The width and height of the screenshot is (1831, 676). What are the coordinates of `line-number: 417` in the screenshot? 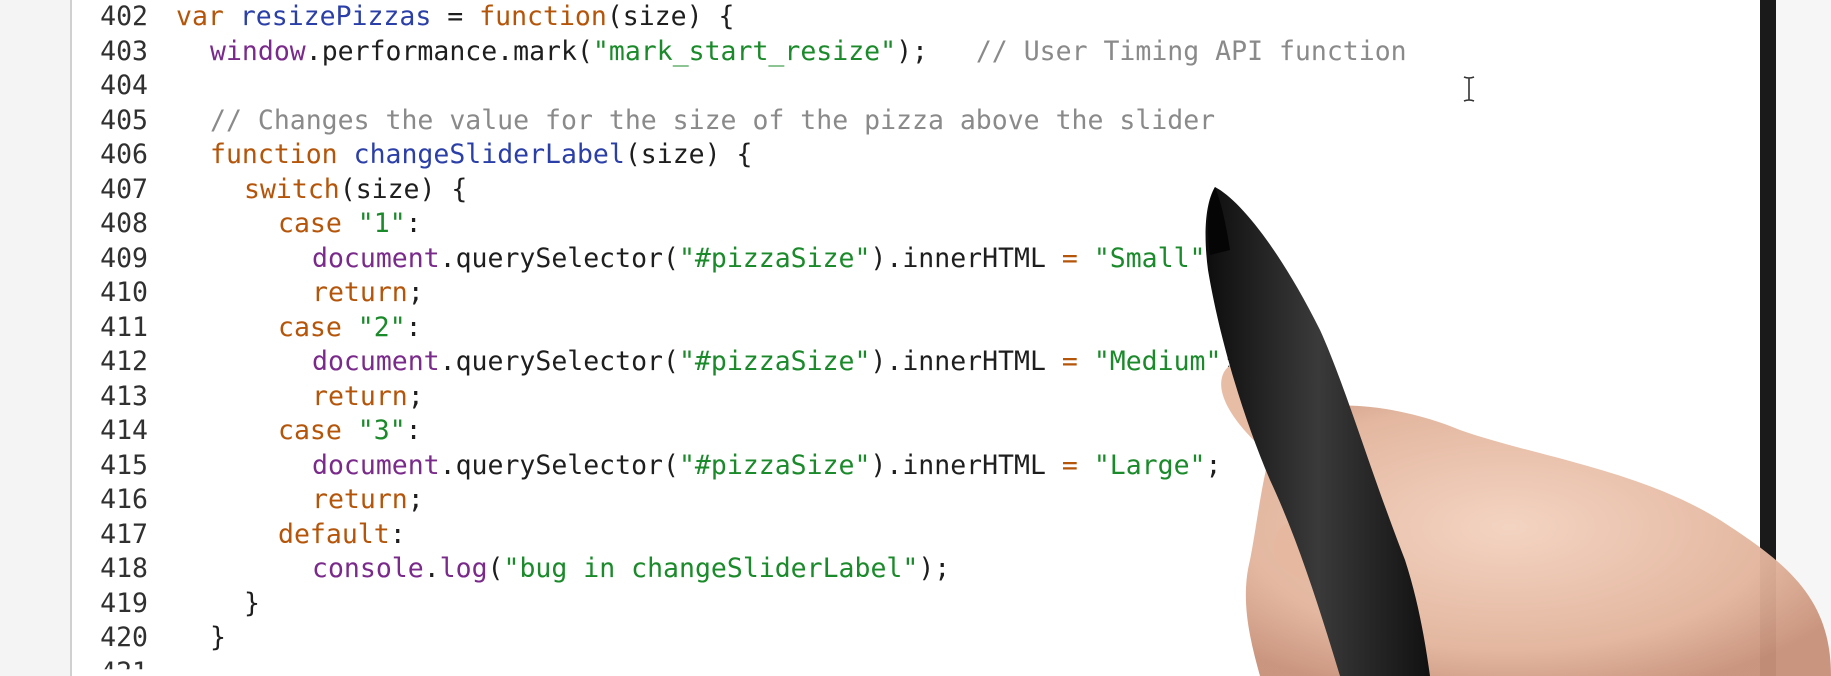 It's located at (124, 534).